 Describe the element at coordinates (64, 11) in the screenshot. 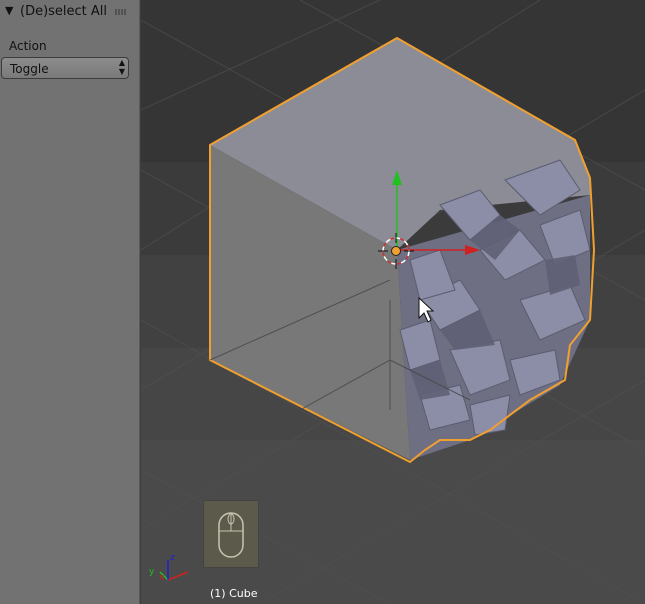

I see `panel-title: (De)select All` at that location.